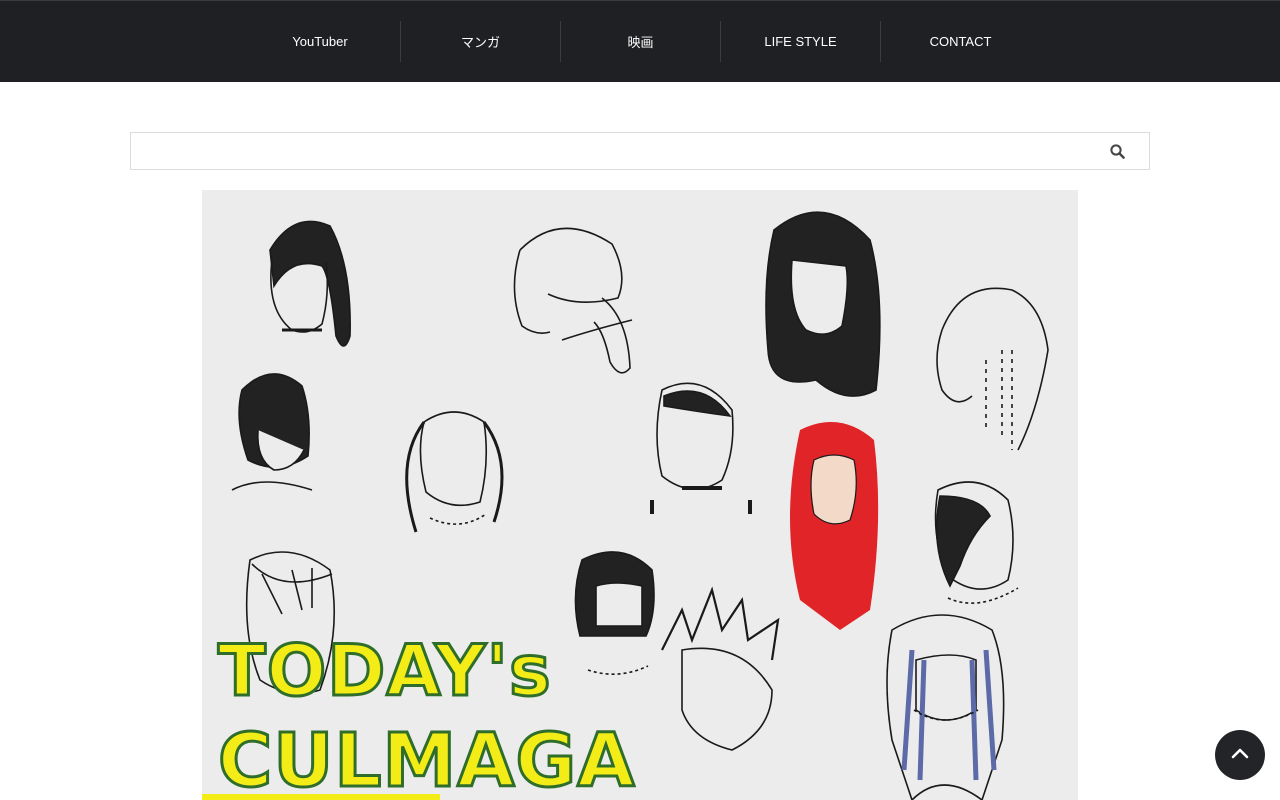 The width and height of the screenshot is (1280, 800). I want to click on nav-item-life-style: LIFE STYLE, so click(800, 41).